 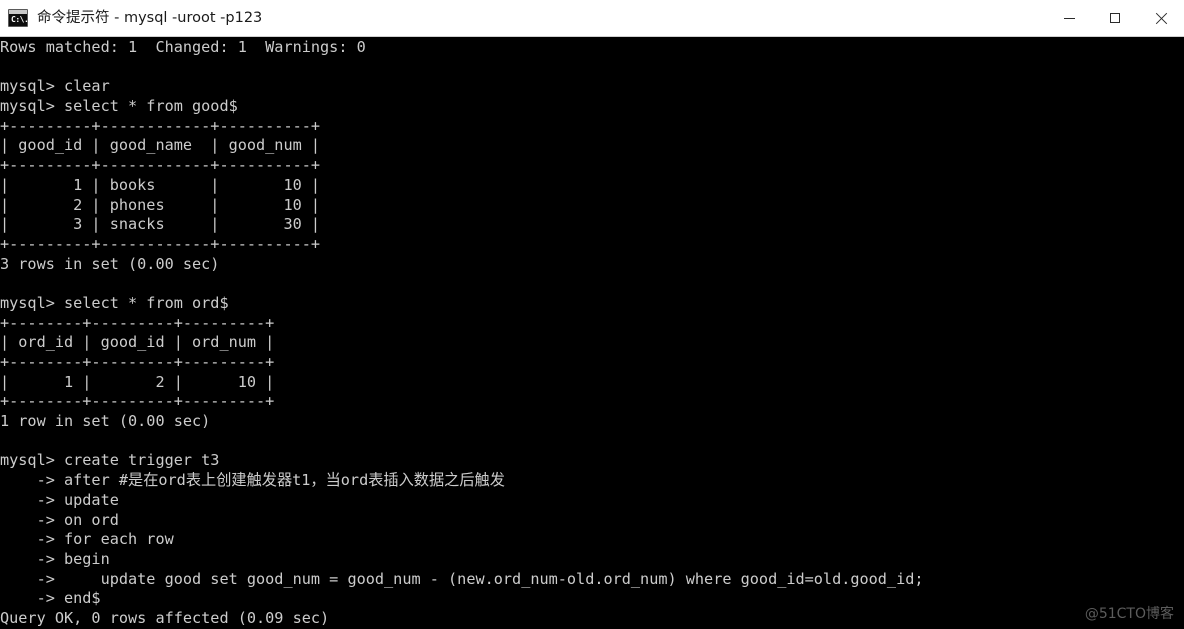 What do you see at coordinates (160, 224) in the screenshot?
I see `terminal-line: | 3 | snacks | 30 |` at bounding box center [160, 224].